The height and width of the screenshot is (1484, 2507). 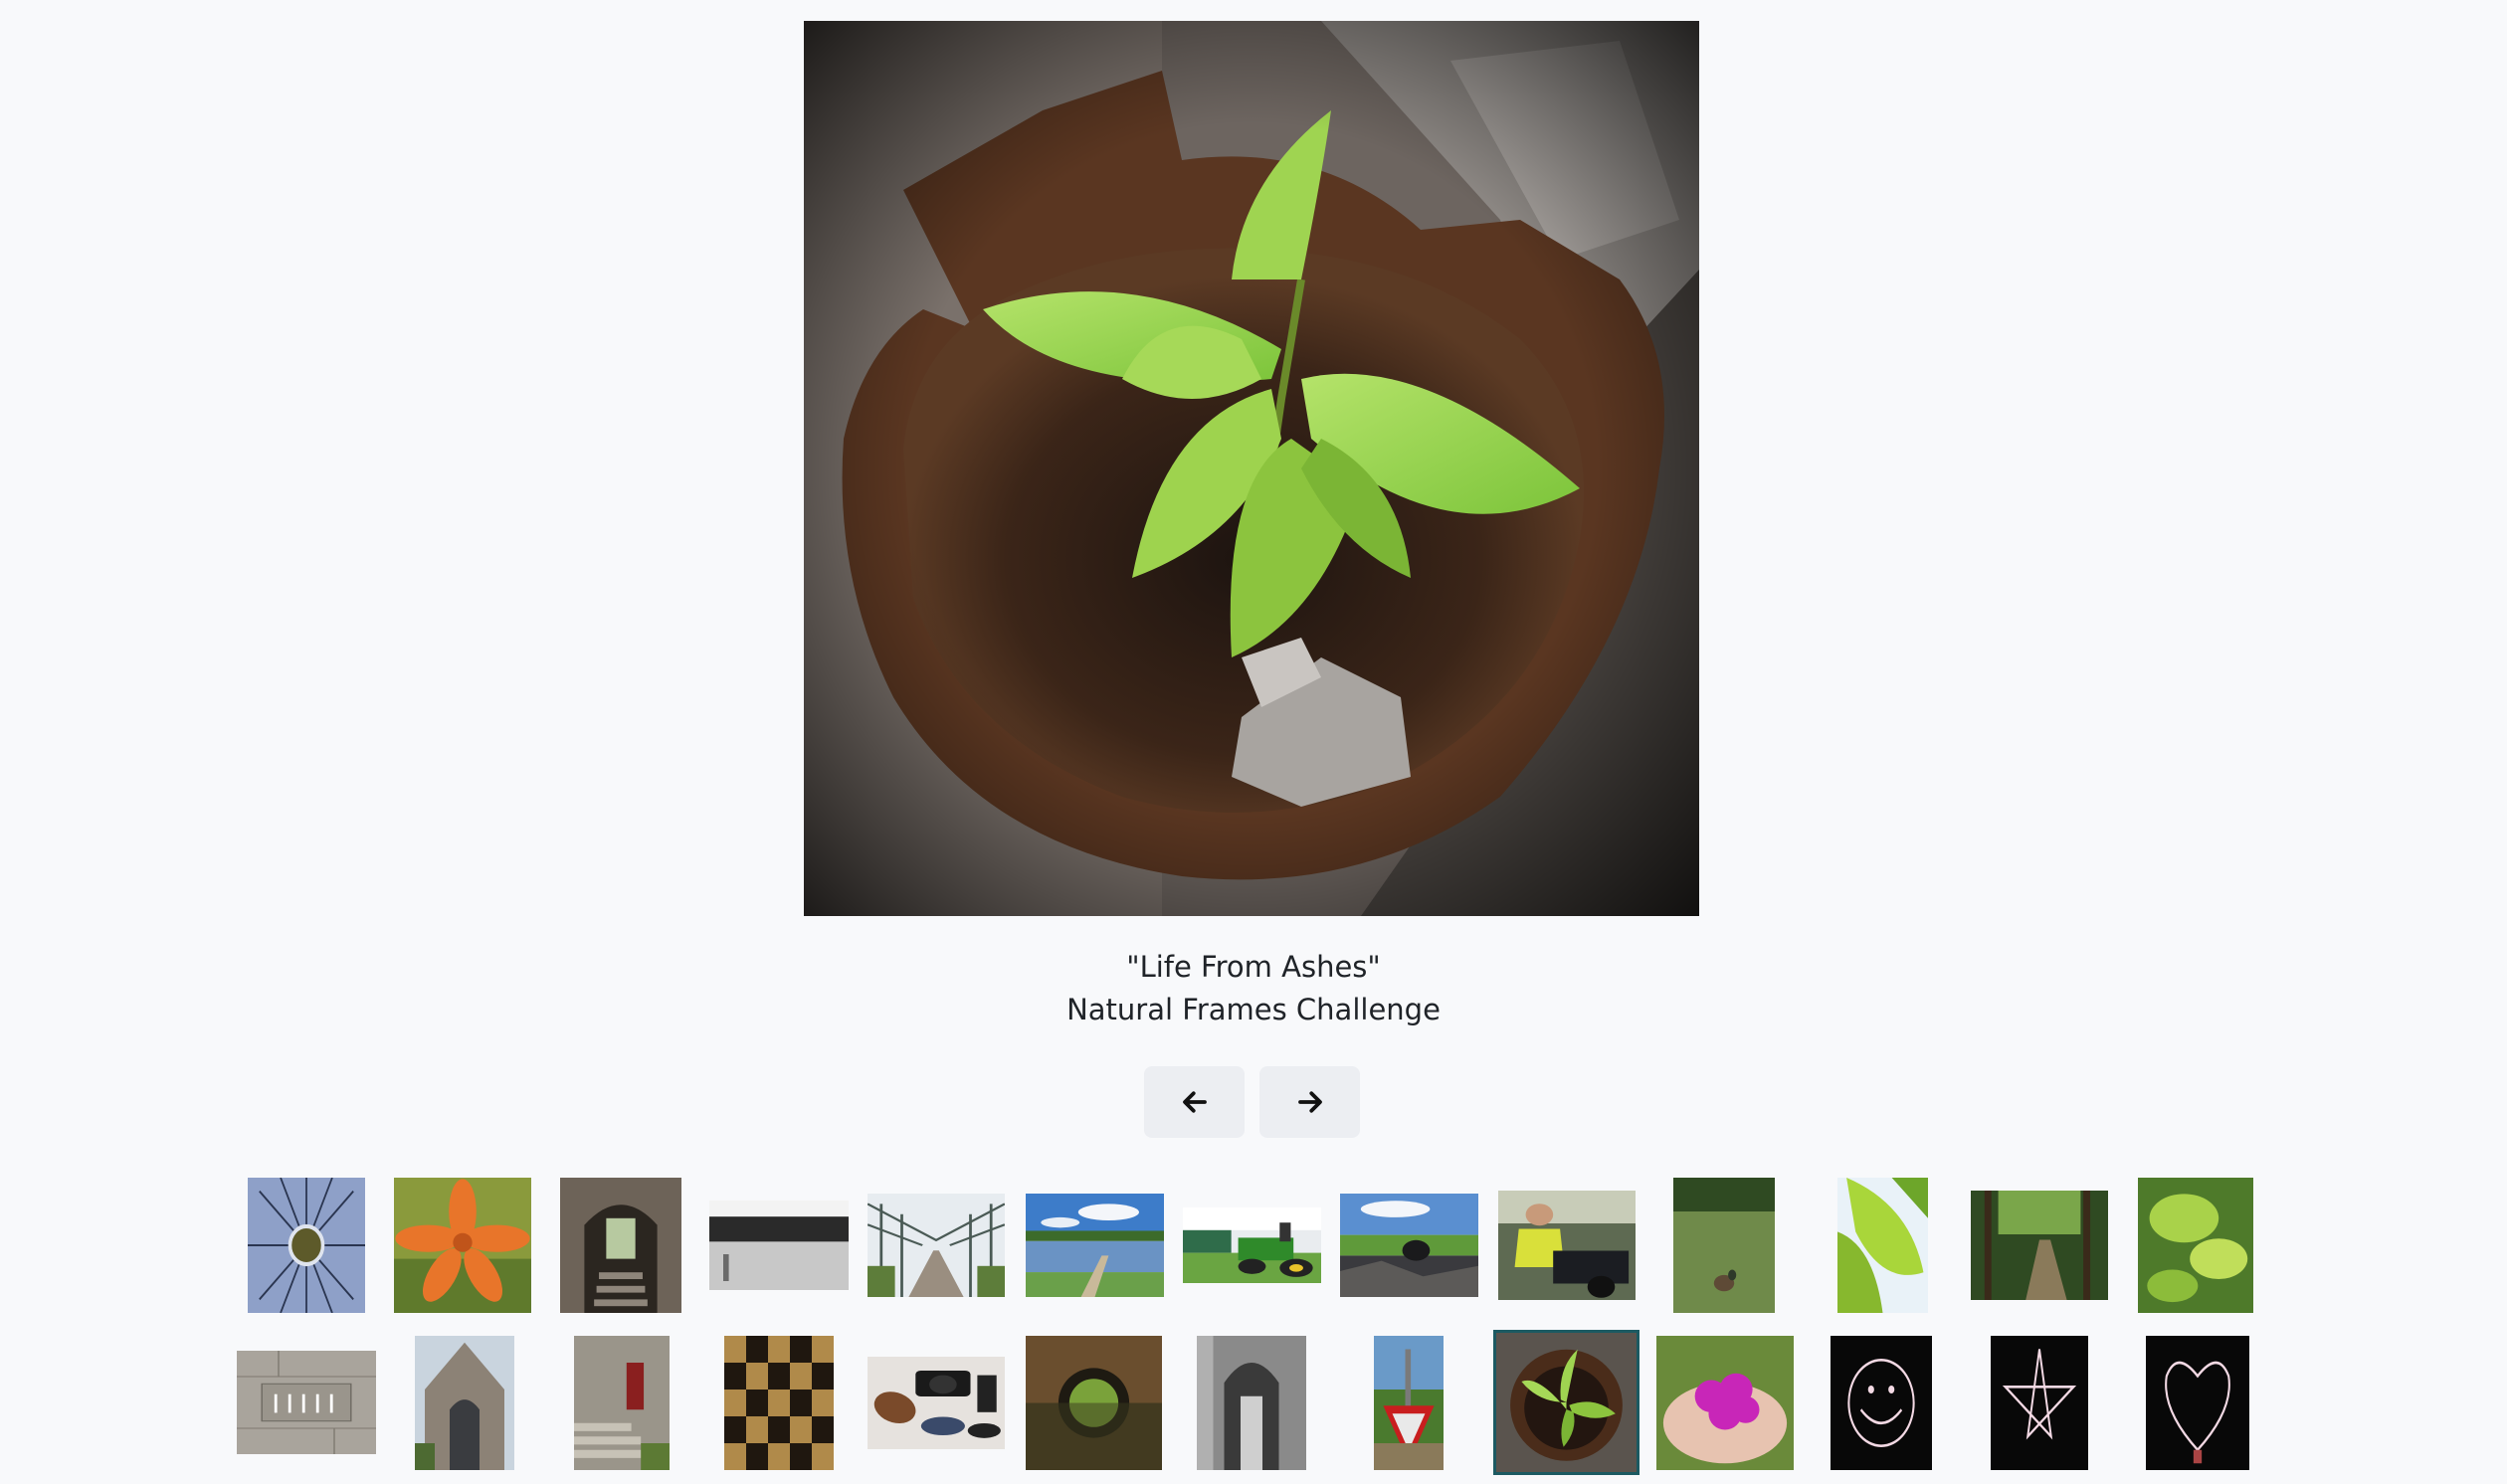 What do you see at coordinates (936, 1403) in the screenshot?
I see `thumbnail-camera-gear` at bounding box center [936, 1403].